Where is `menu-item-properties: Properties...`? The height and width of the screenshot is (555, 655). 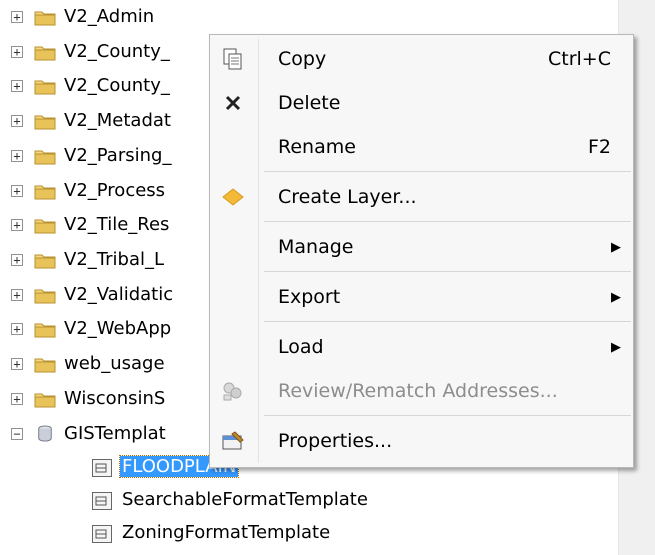 menu-item-properties: Properties... is located at coordinates (421, 441).